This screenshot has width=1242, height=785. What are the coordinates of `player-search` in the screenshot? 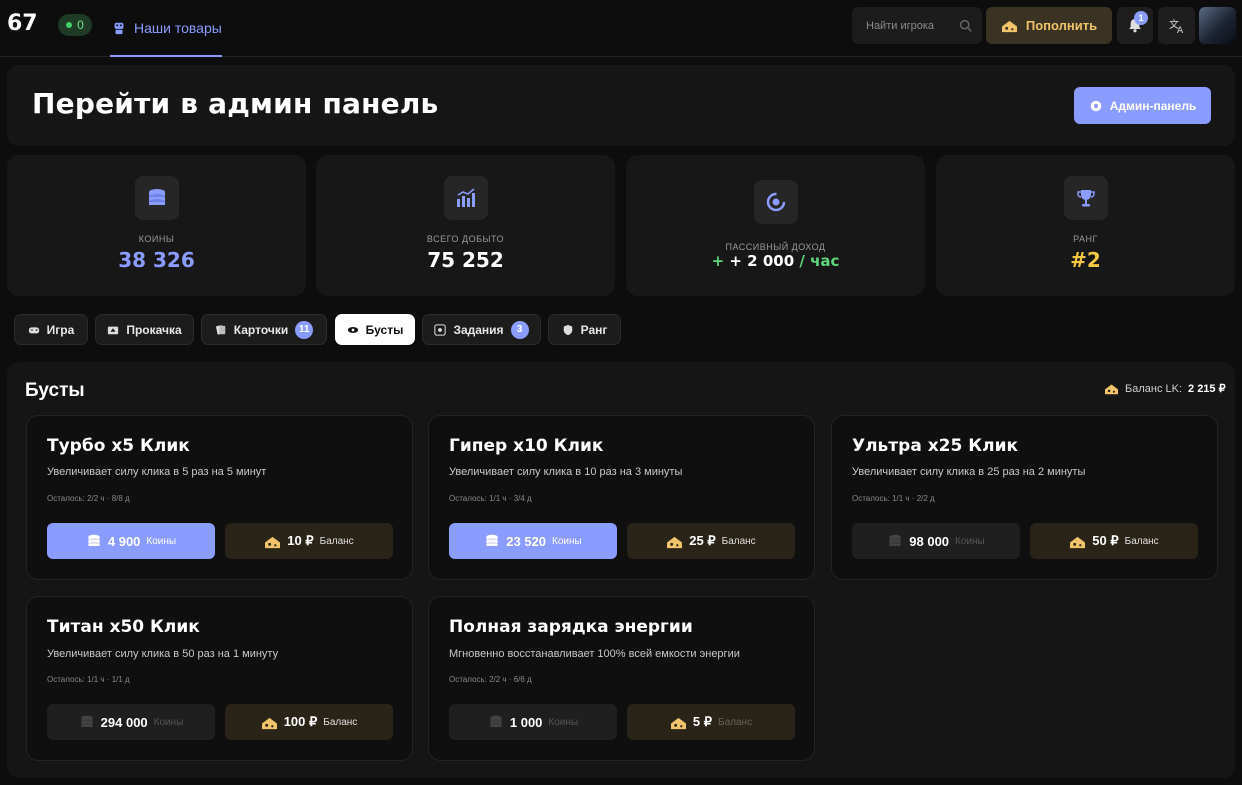 It's located at (917, 25).